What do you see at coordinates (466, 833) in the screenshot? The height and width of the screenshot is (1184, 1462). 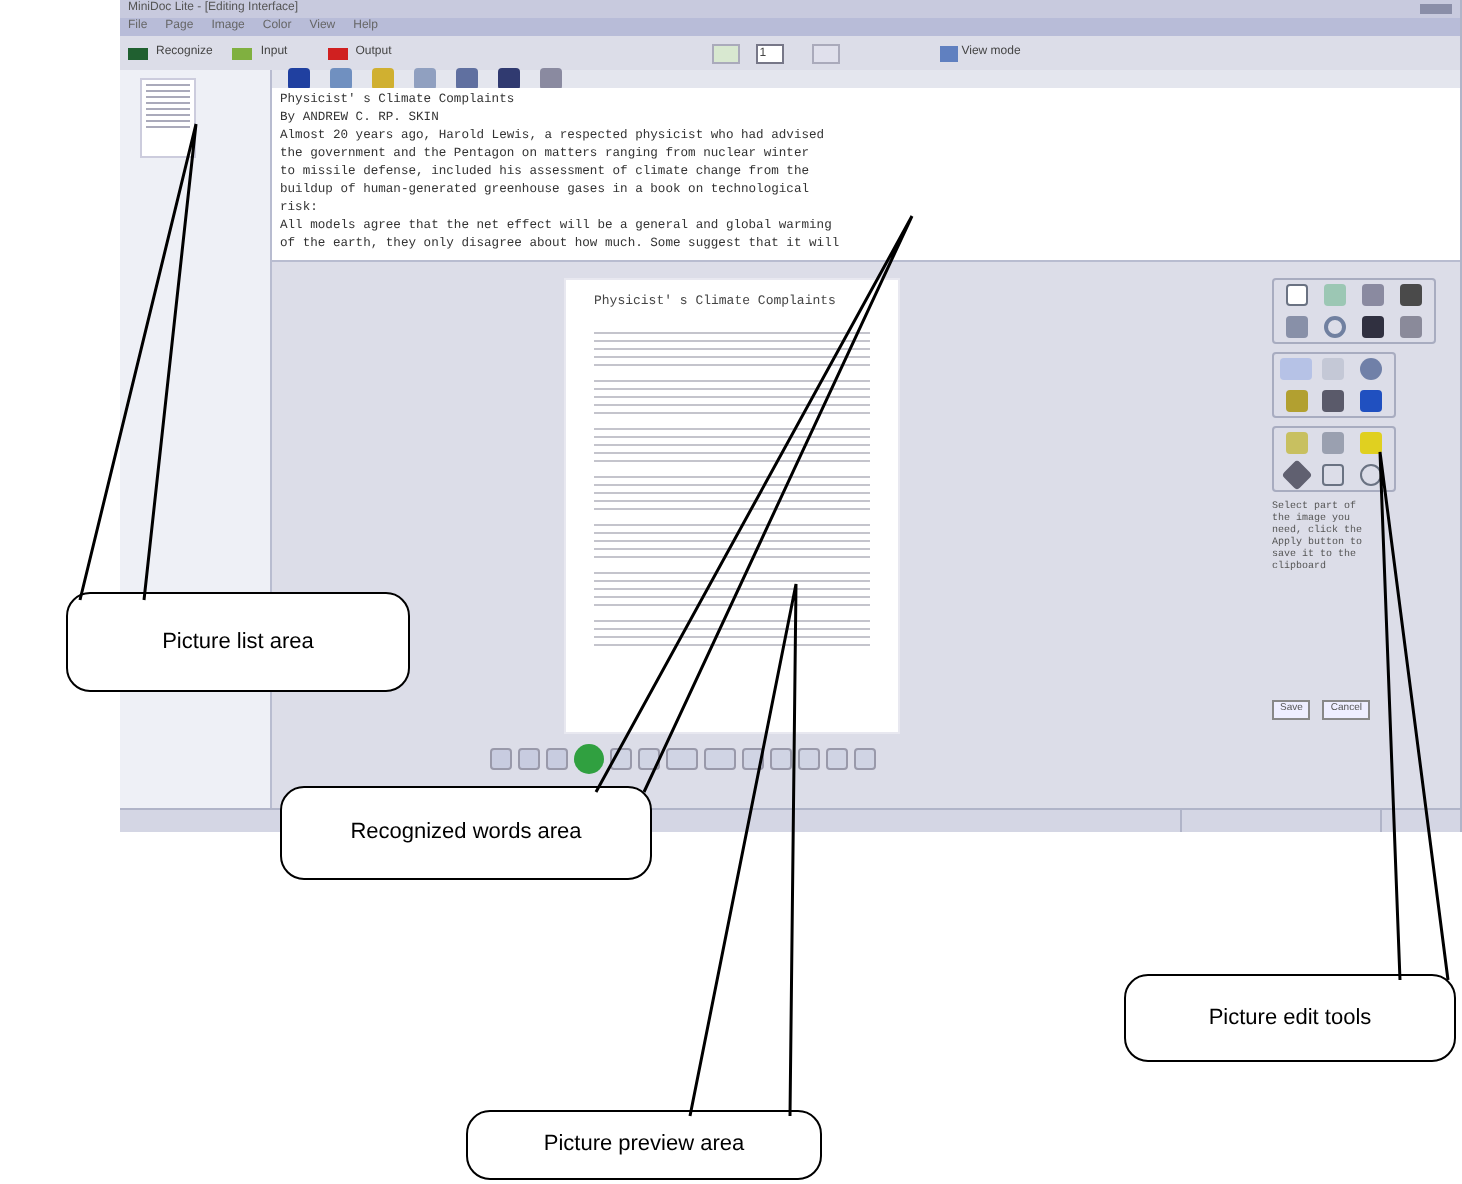 I see `callout-label: Recognized words area` at bounding box center [466, 833].